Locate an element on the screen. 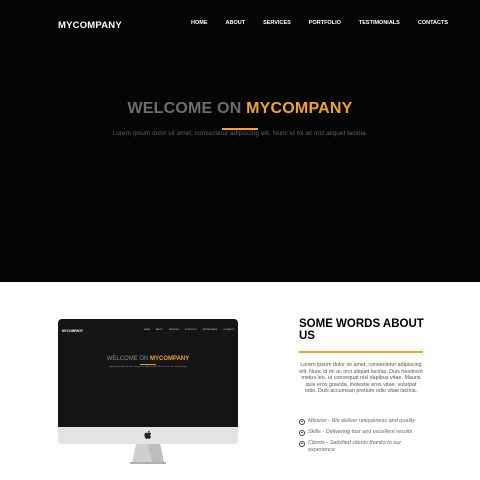 The width and height of the screenshot is (480, 480). hero-title: WELCOME ON MYCOMPANY is located at coordinates (240, 109).